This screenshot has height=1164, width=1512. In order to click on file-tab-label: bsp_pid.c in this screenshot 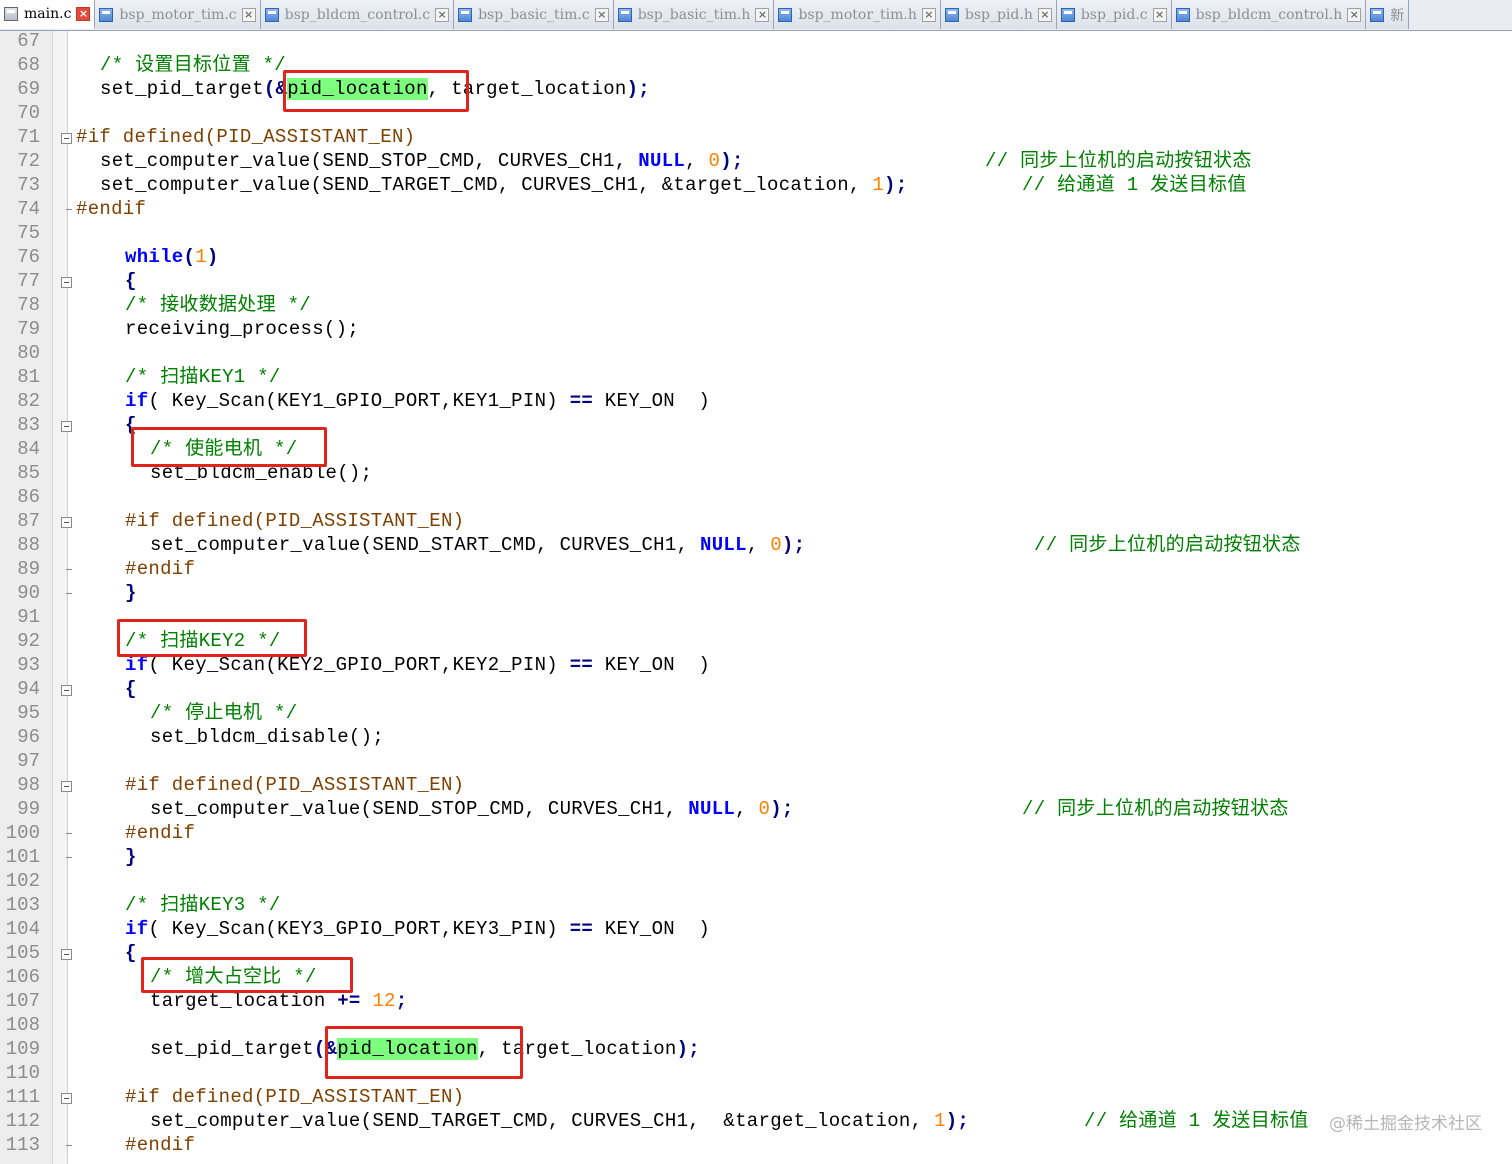, I will do `click(1114, 14)`.